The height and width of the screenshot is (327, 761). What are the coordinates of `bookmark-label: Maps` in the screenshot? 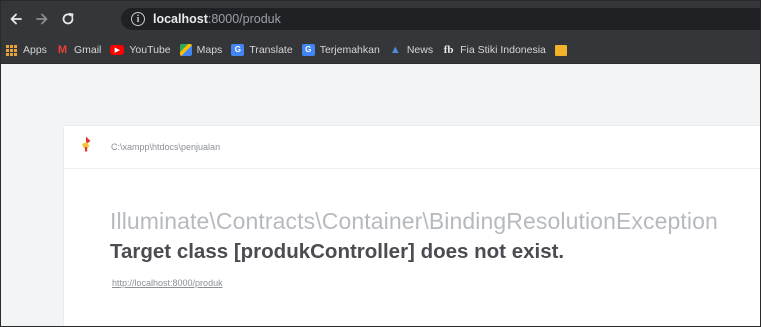 It's located at (209, 50).